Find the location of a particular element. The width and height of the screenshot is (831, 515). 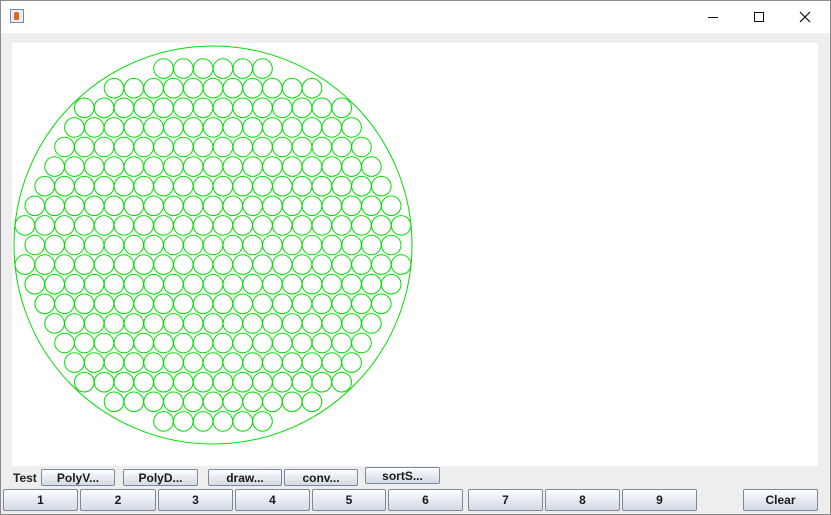

maximize-icon is located at coordinates (759, 17).